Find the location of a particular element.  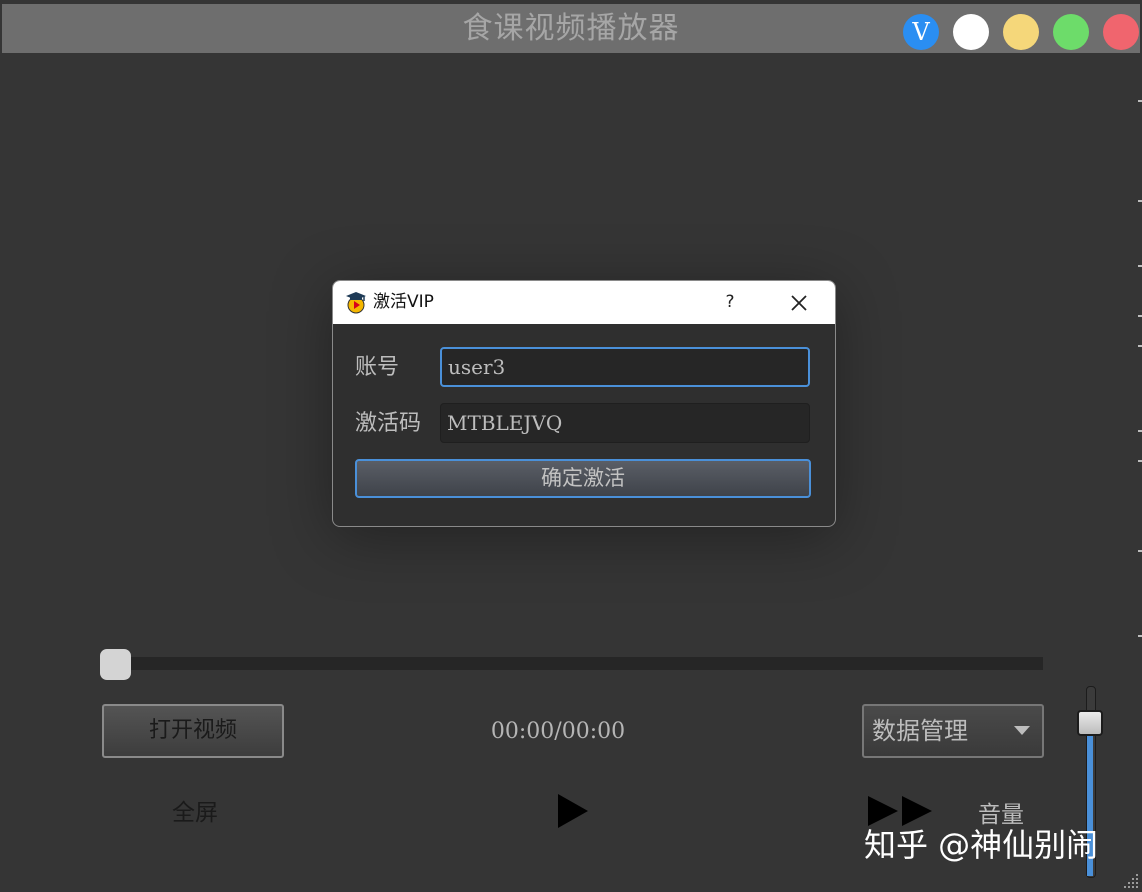

vip-activation-dialog: 激活VIP ? 账号 user3 激活码 MTBLEJVQ 确定激活 is located at coordinates (584, 403).